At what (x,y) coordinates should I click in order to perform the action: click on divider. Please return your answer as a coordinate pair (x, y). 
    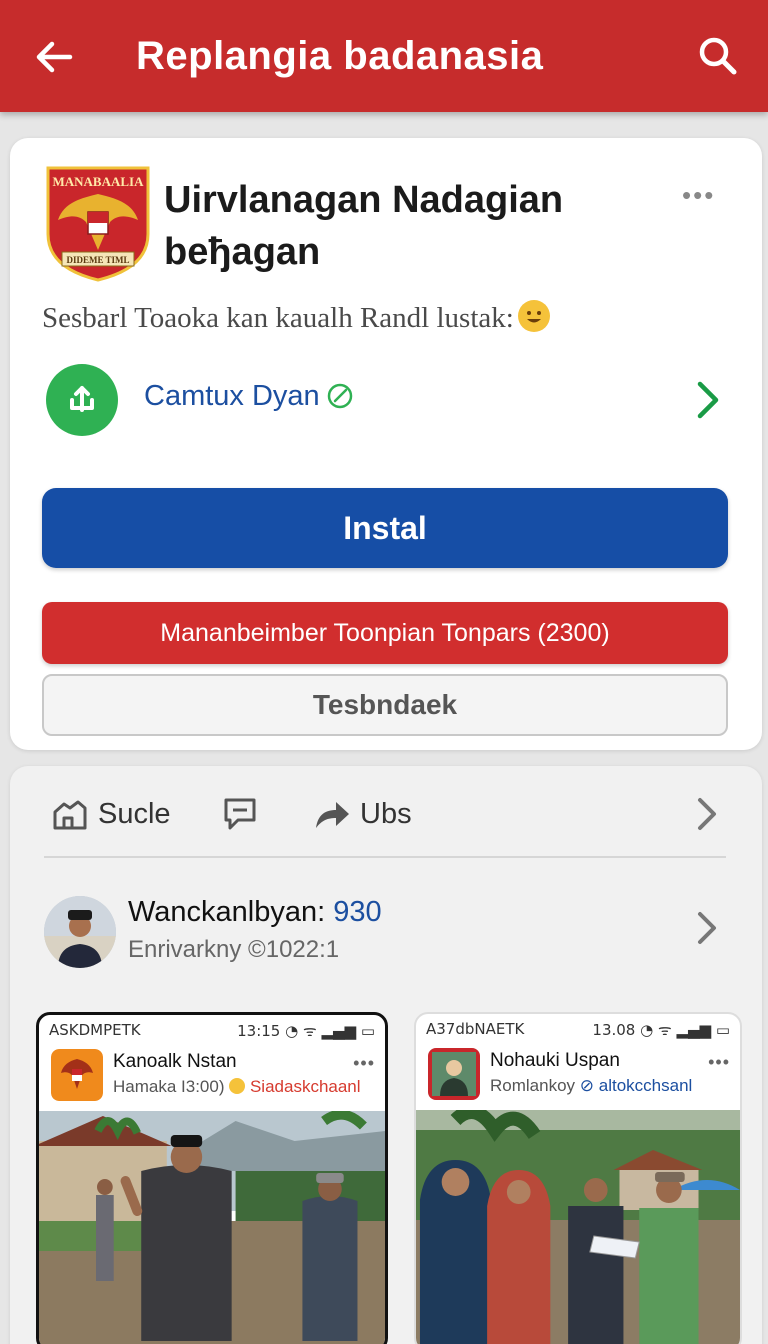
    Looking at the image, I should click on (385, 857).